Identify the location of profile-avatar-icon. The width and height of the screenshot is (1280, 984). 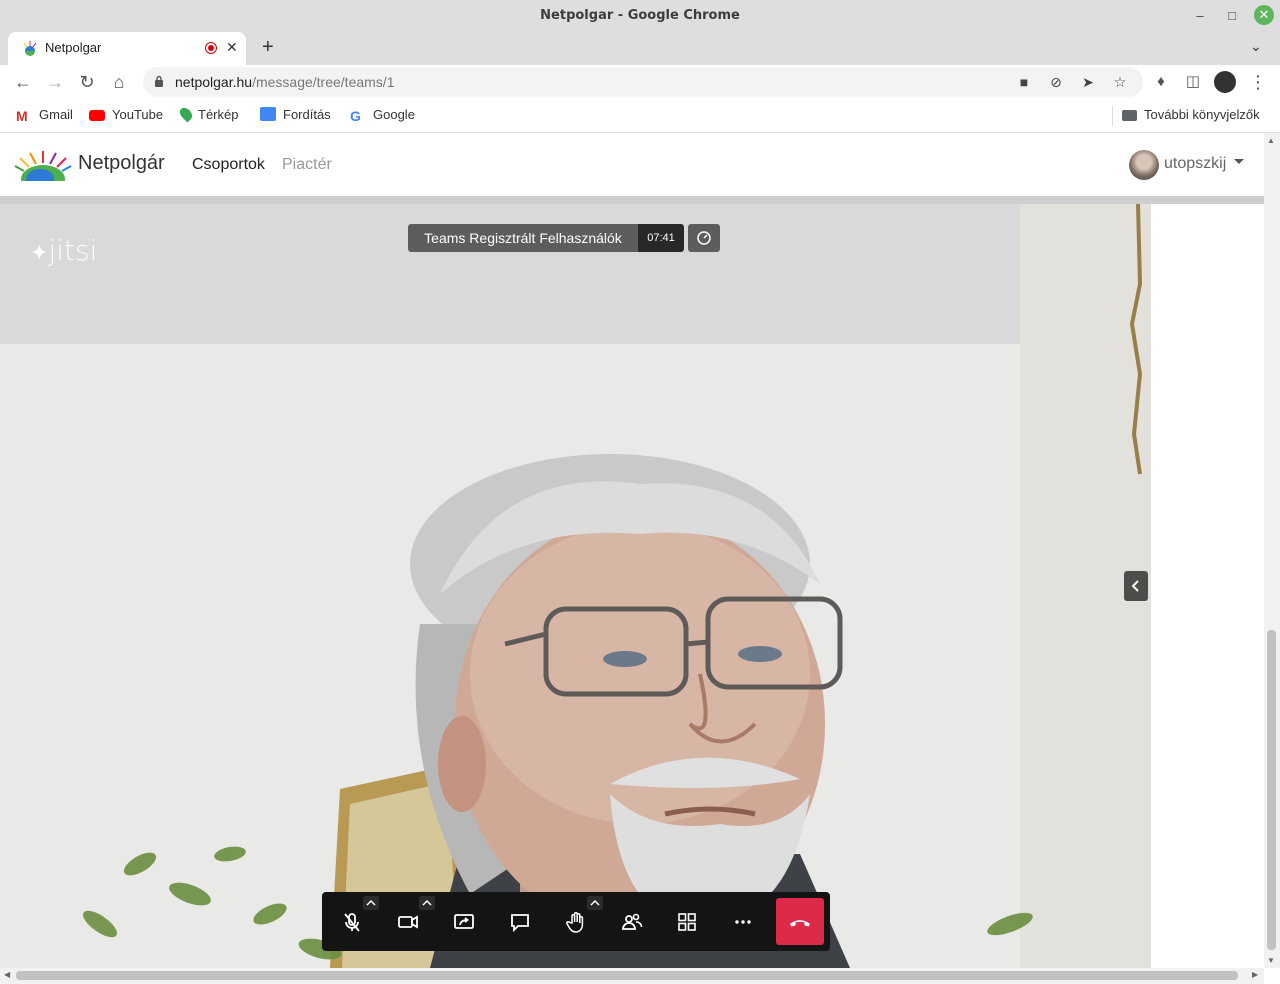
(1225, 82).